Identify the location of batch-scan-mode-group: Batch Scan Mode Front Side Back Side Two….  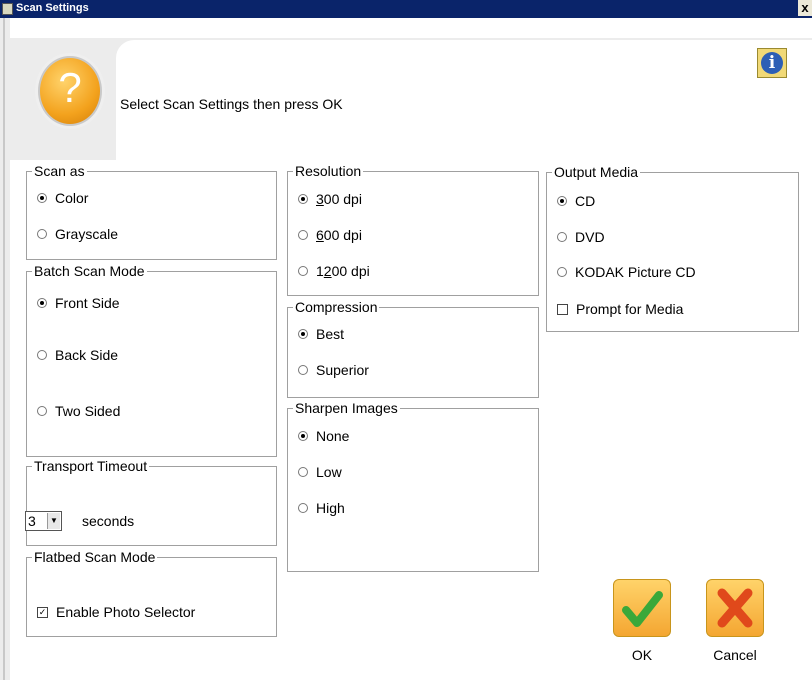
(151, 360).